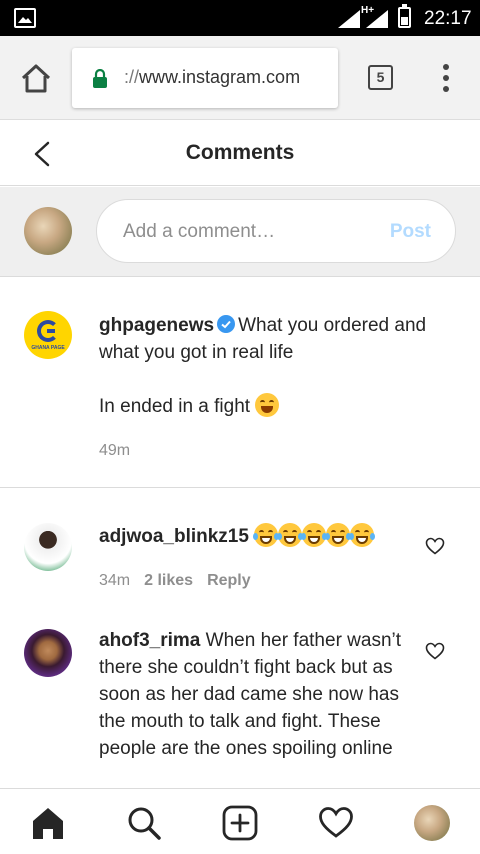 The width and height of the screenshot is (480, 854). What do you see at coordinates (25, 18) in the screenshot?
I see `gallery-notification-icon` at bounding box center [25, 18].